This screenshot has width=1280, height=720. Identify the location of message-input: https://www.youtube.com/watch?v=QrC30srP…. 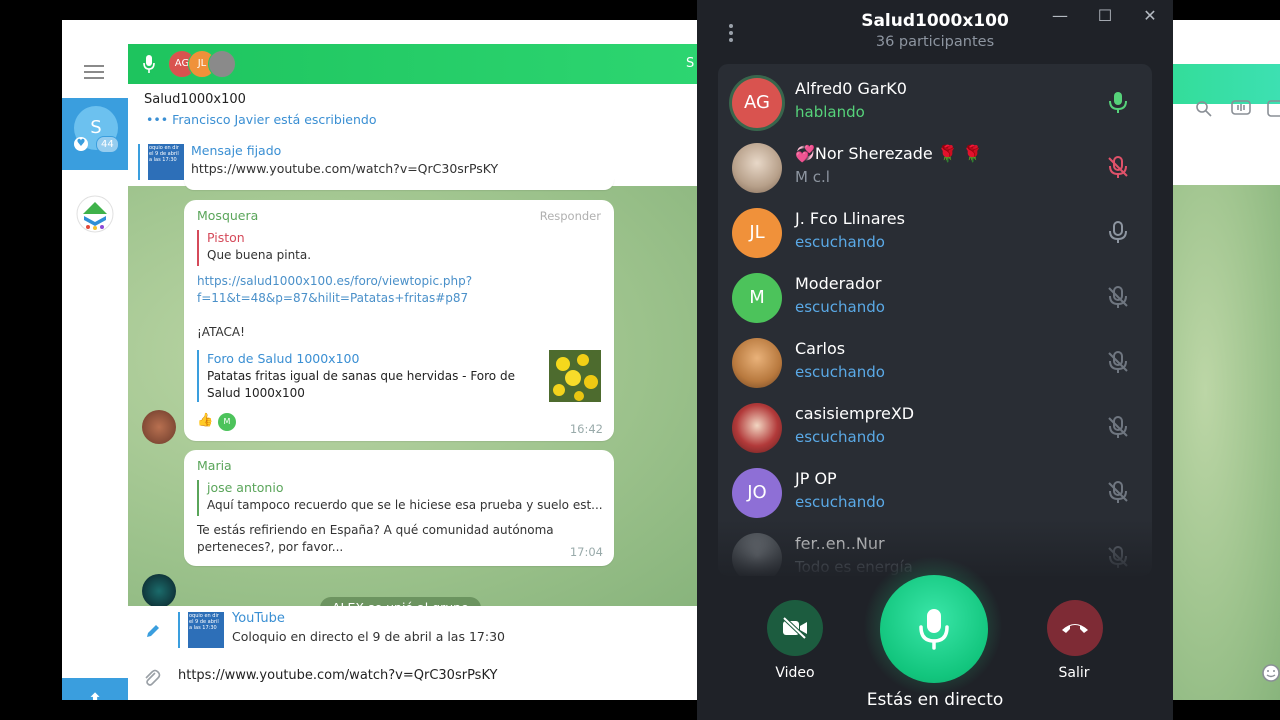
(337, 675).